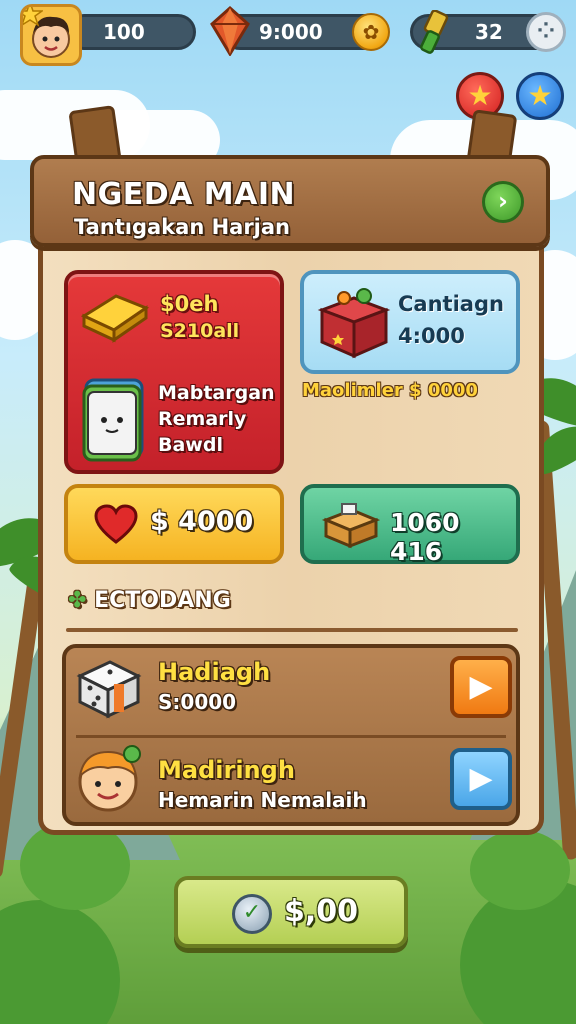 The image size is (576, 1024). What do you see at coordinates (292, 630) in the screenshot?
I see `section-divider` at bounding box center [292, 630].